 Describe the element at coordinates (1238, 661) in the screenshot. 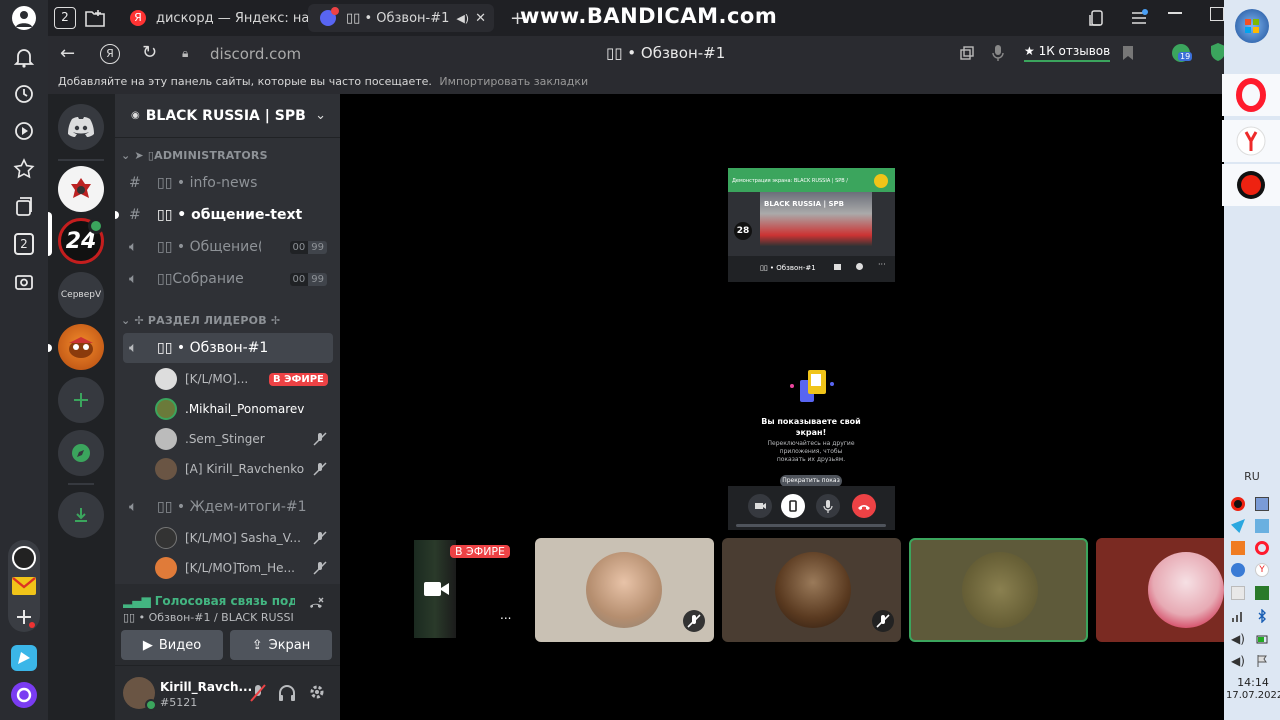

I see `tray-speaker-icon: ◀)` at that location.